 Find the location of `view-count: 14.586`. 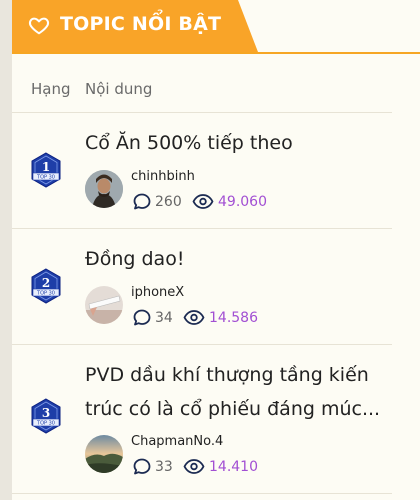

view-count: 14.586 is located at coordinates (220, 317).